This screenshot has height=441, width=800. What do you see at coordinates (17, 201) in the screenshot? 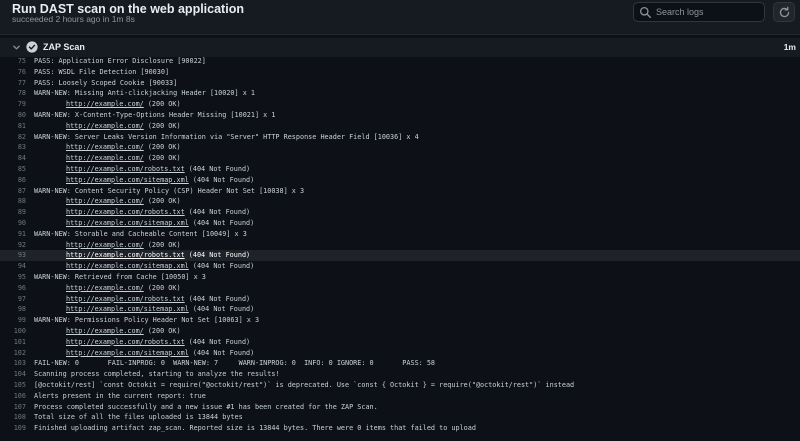
I see `line-number: 88` at bounding box center [17, 201].